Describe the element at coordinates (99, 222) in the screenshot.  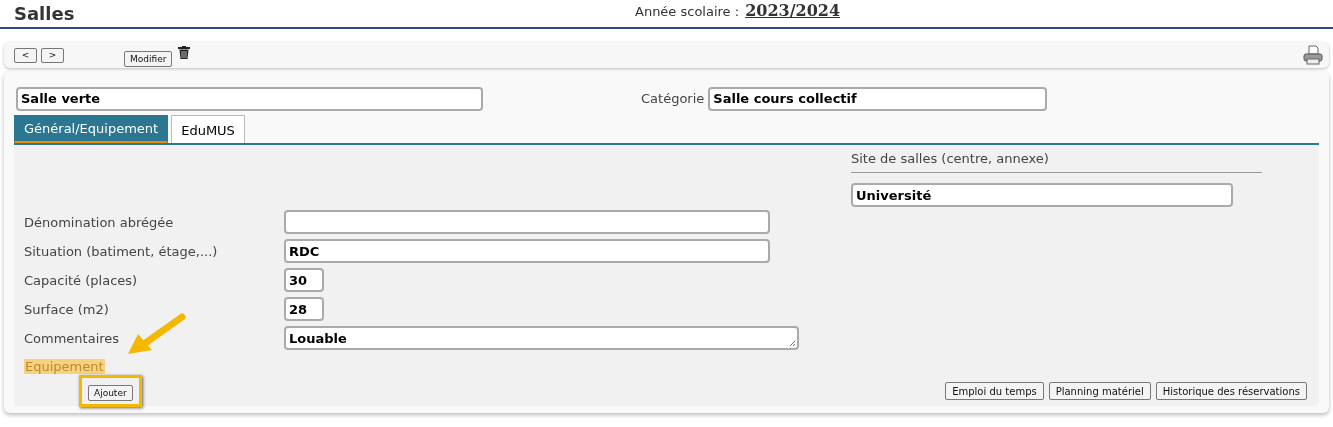
I see `field-label: Dénomination abrégée` at that location.